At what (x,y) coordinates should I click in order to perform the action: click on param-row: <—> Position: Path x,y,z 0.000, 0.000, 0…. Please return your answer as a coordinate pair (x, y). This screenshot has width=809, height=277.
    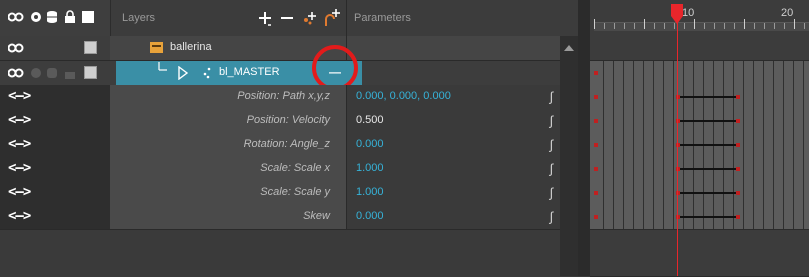
    Looking at the image, I should click on (280, 97).